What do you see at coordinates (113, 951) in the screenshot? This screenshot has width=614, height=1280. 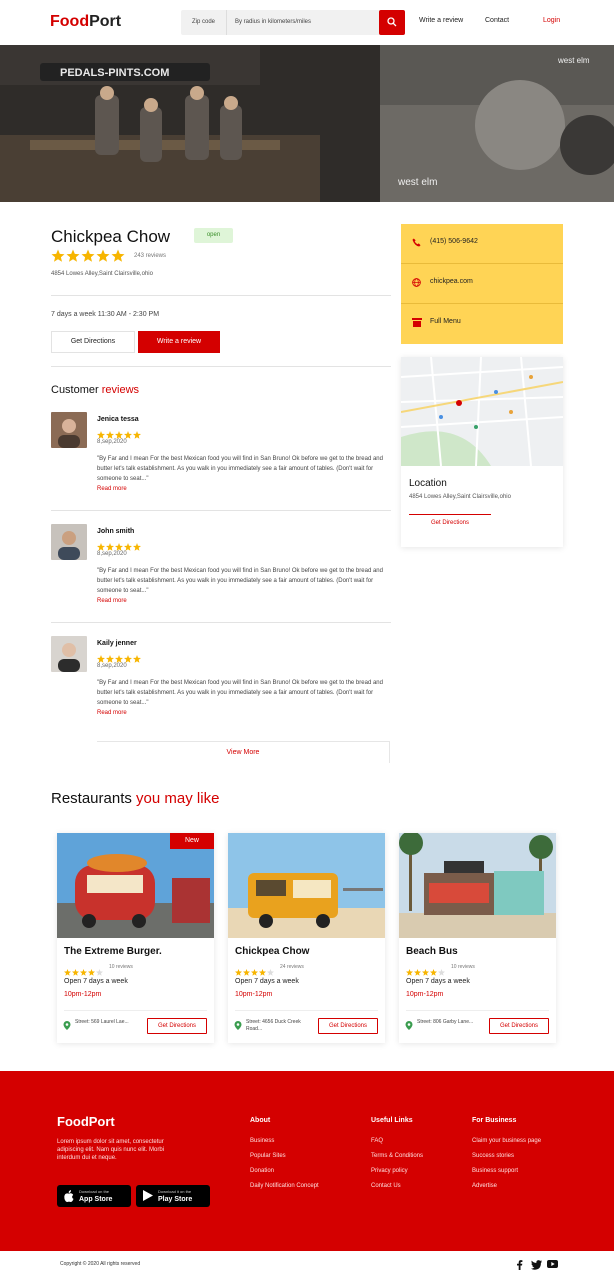 I see `card-title: The Extreme Burger.` at bounding box center [113, 951].